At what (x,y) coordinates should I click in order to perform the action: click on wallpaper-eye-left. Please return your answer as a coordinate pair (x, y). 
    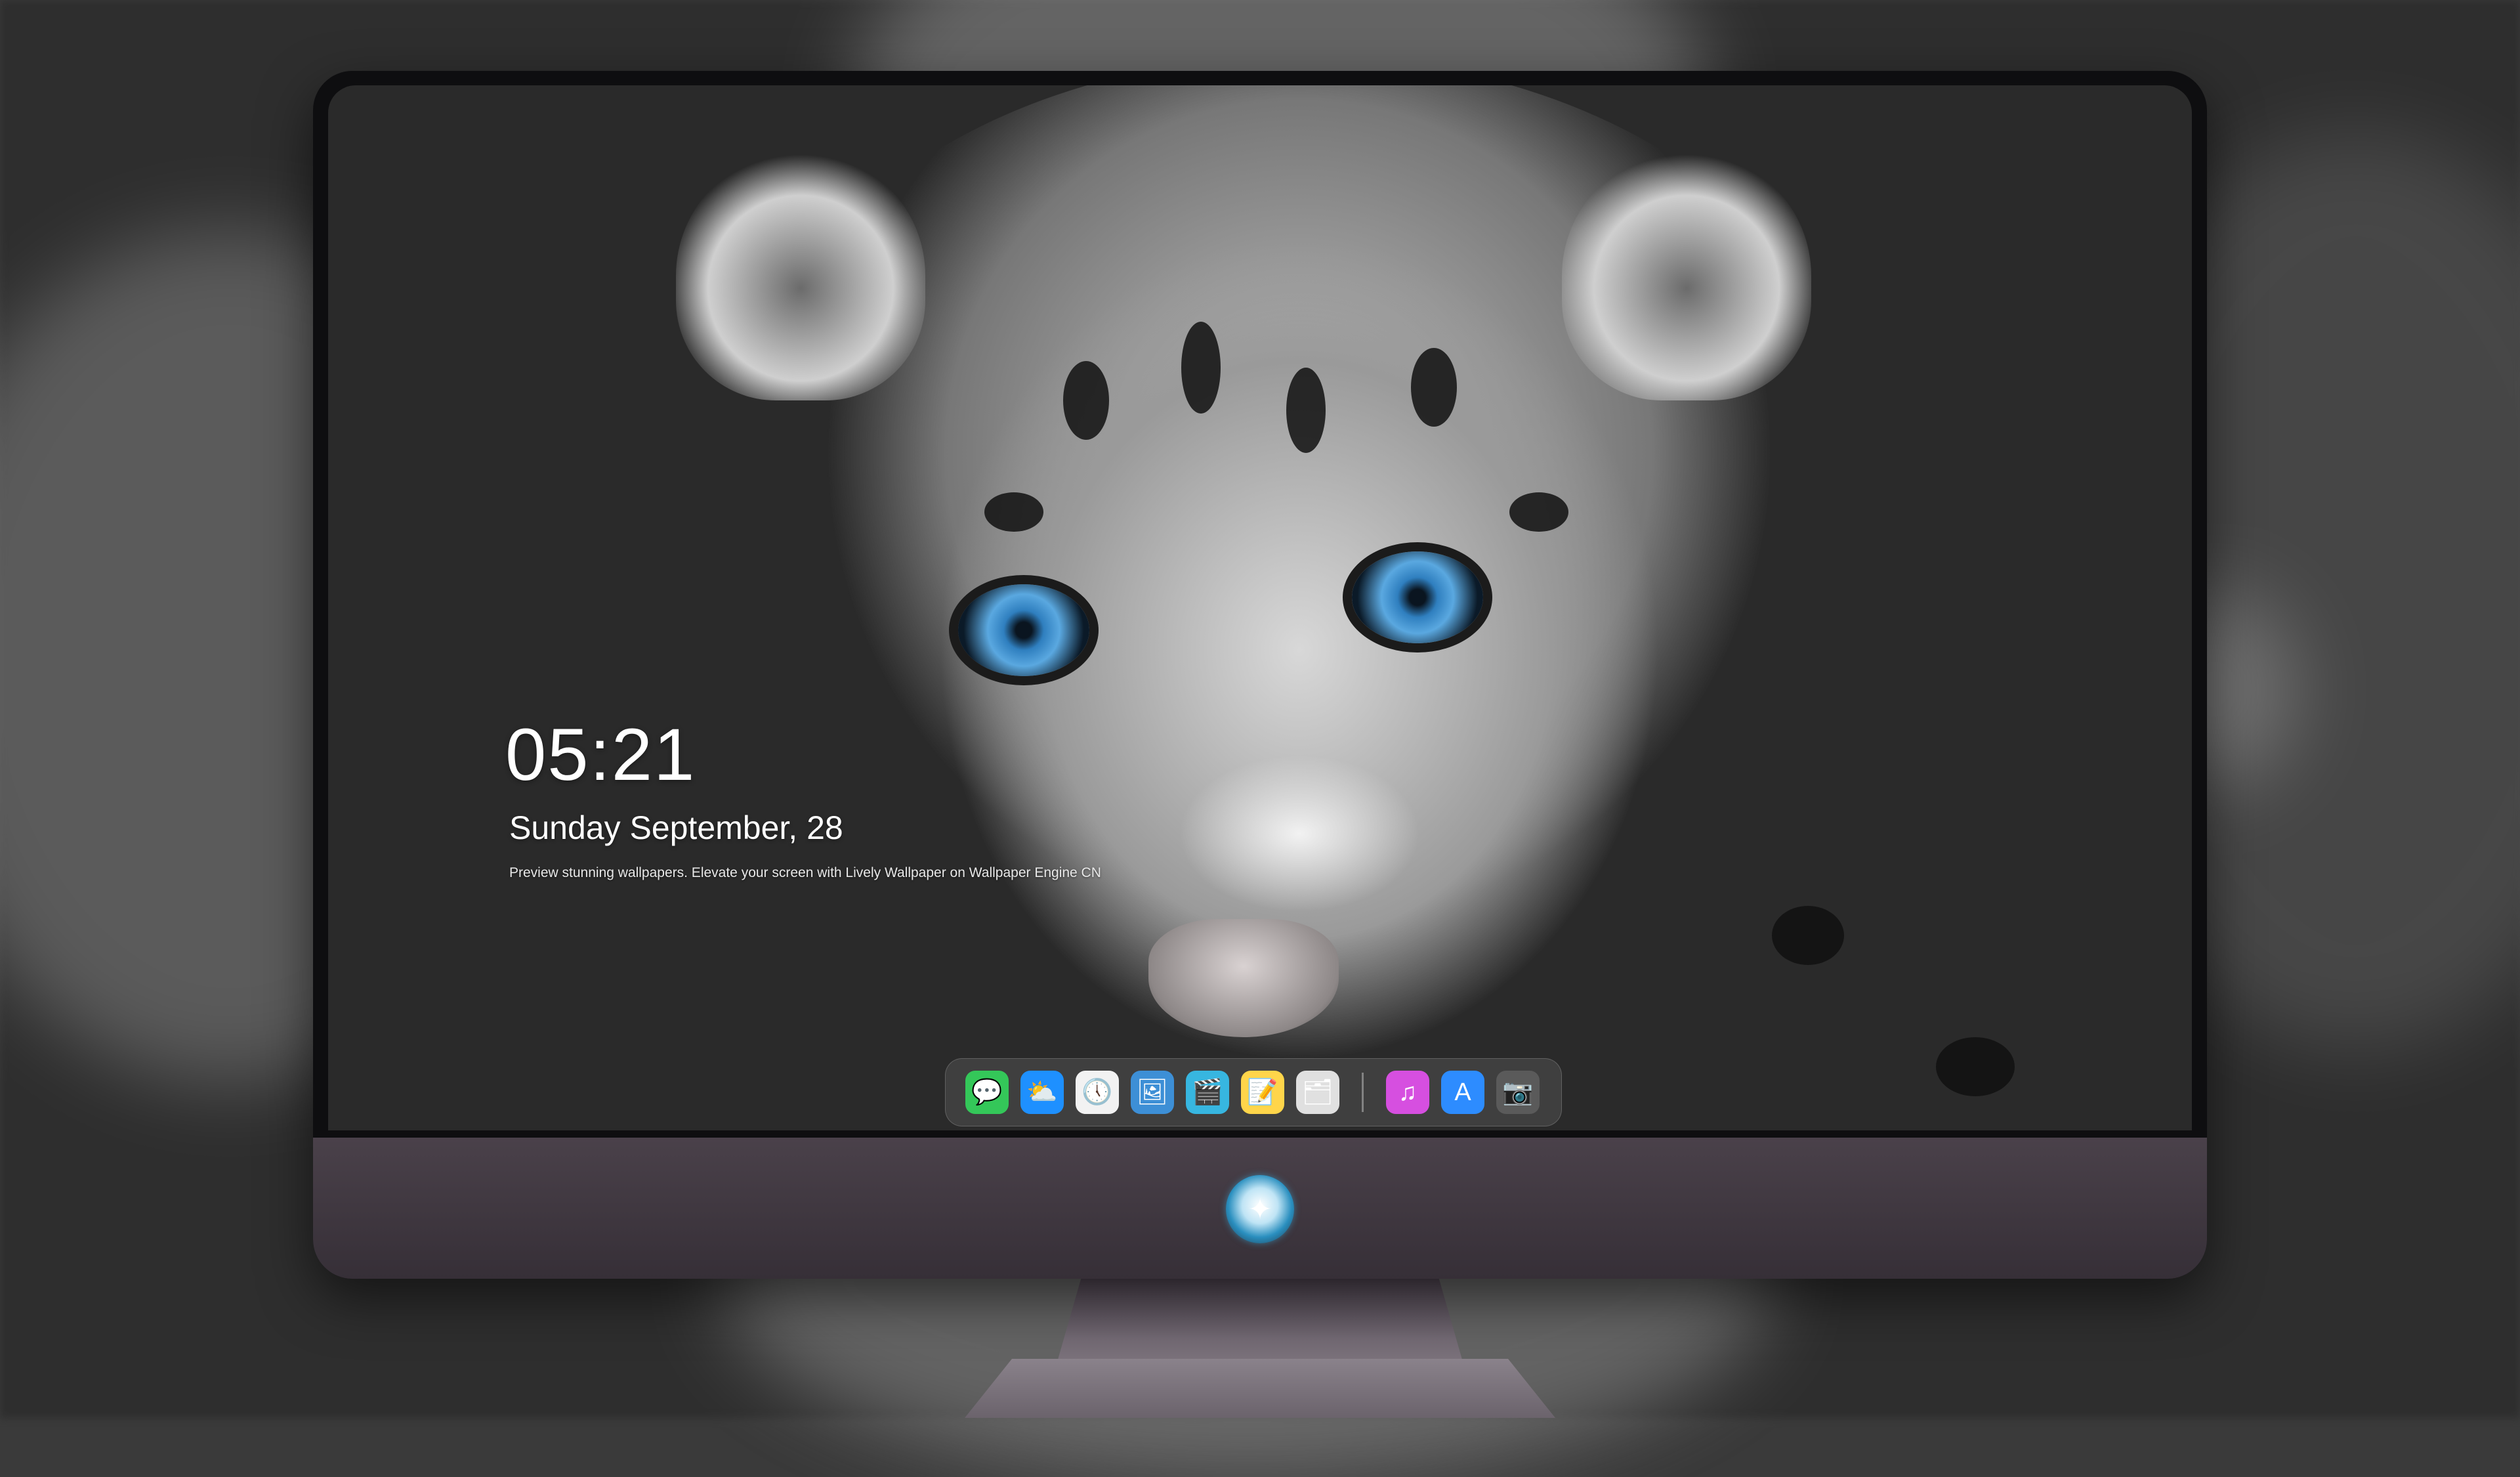
    Looking at the image, I should click on (1023, 630).